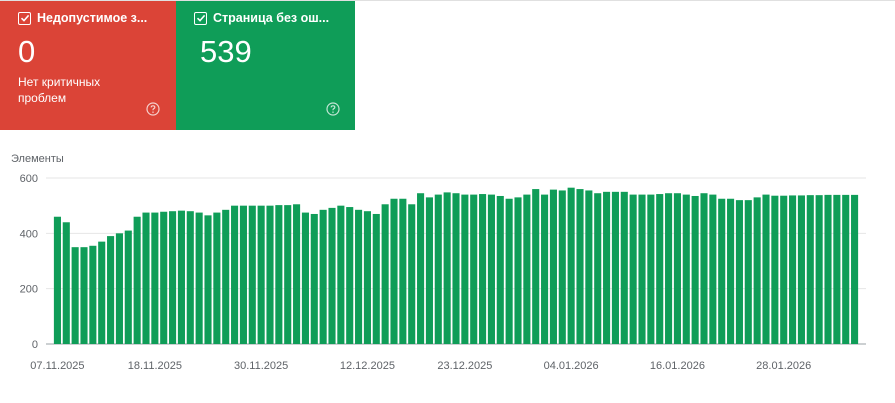  I want to click on y-tick-label: 400, so click(29, 234).